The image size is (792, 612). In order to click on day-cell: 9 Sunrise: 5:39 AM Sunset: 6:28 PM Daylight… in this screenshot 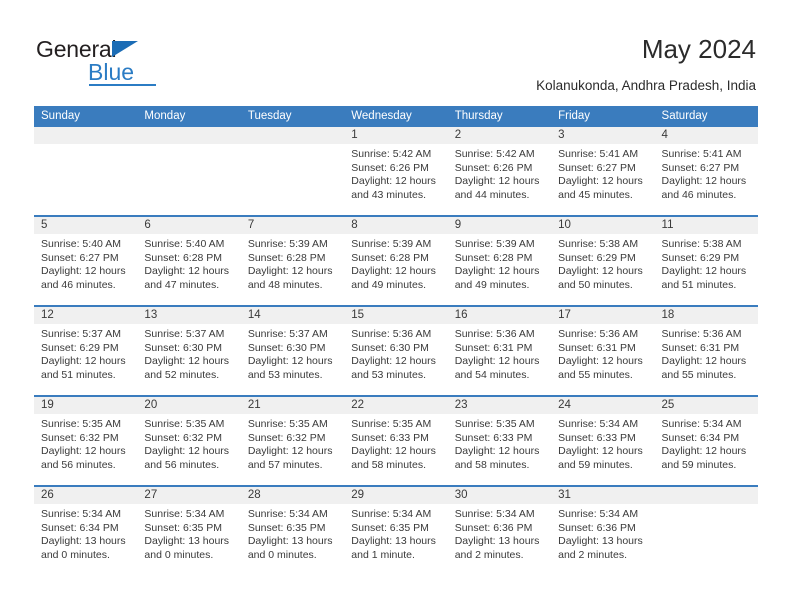, I will do `click(499, 261)`.